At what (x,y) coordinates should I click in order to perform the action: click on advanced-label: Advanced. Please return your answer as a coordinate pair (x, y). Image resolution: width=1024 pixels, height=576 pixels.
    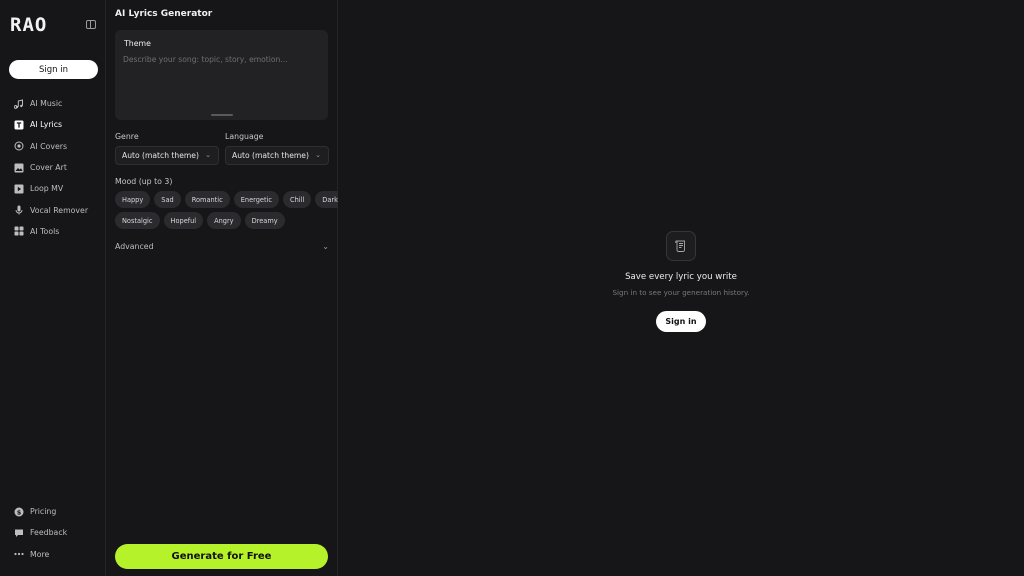
    Looking at the image, I should click on (134, 246).